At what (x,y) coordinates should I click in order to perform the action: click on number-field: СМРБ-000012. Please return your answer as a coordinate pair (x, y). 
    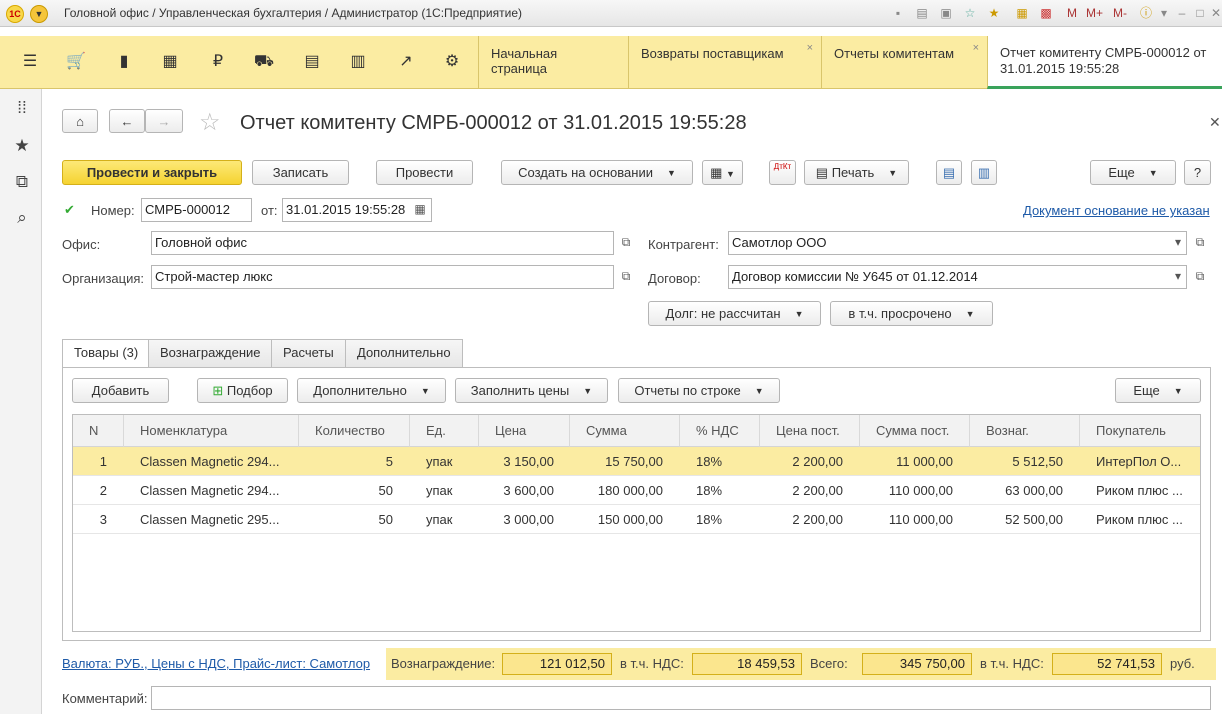
    Looking at the image, I should click on (196, 210).